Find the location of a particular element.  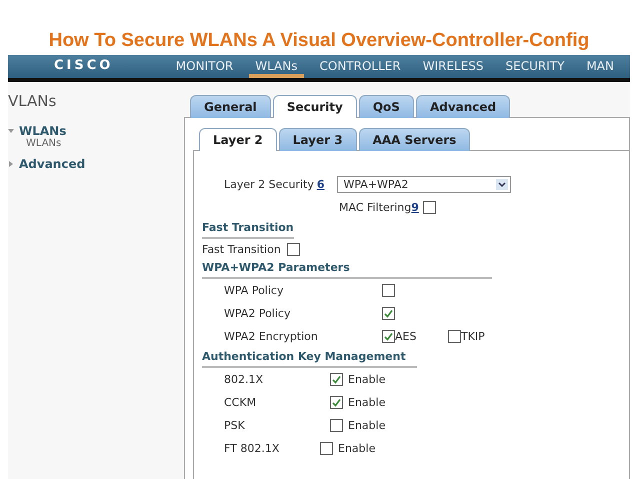

tab: General is located at coordinates (230, 106).